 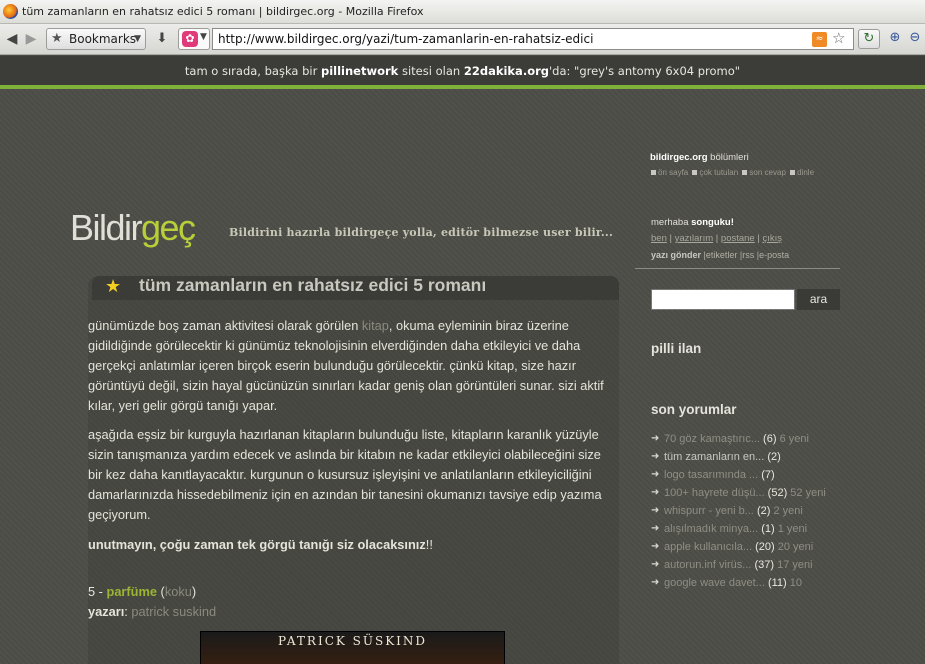 What do you see at coordinates (137, 39) in the screenshot?
I see `chevron-down-icon: ▼` at bounding box center [137, 39].